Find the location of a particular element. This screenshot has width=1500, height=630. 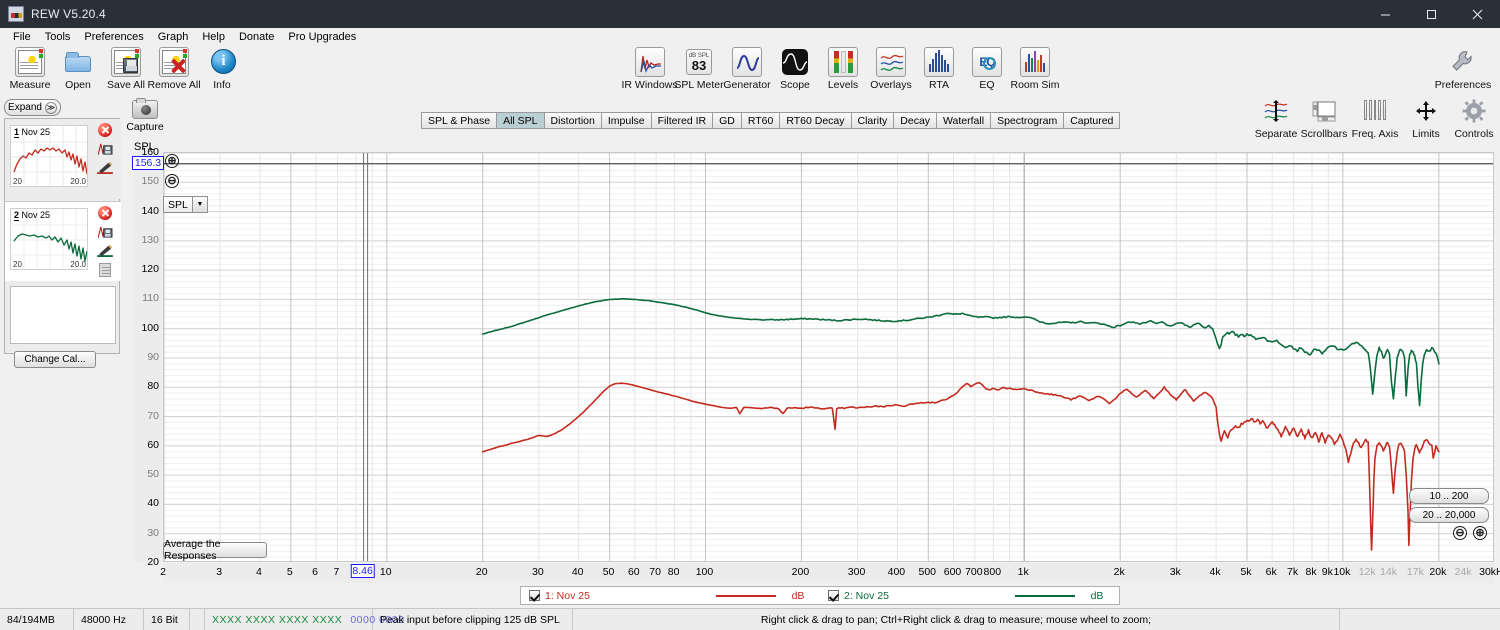

measurement-thumbnail-1: 1 Nov 25 20 20.0 is located at coordinates (49, 156).